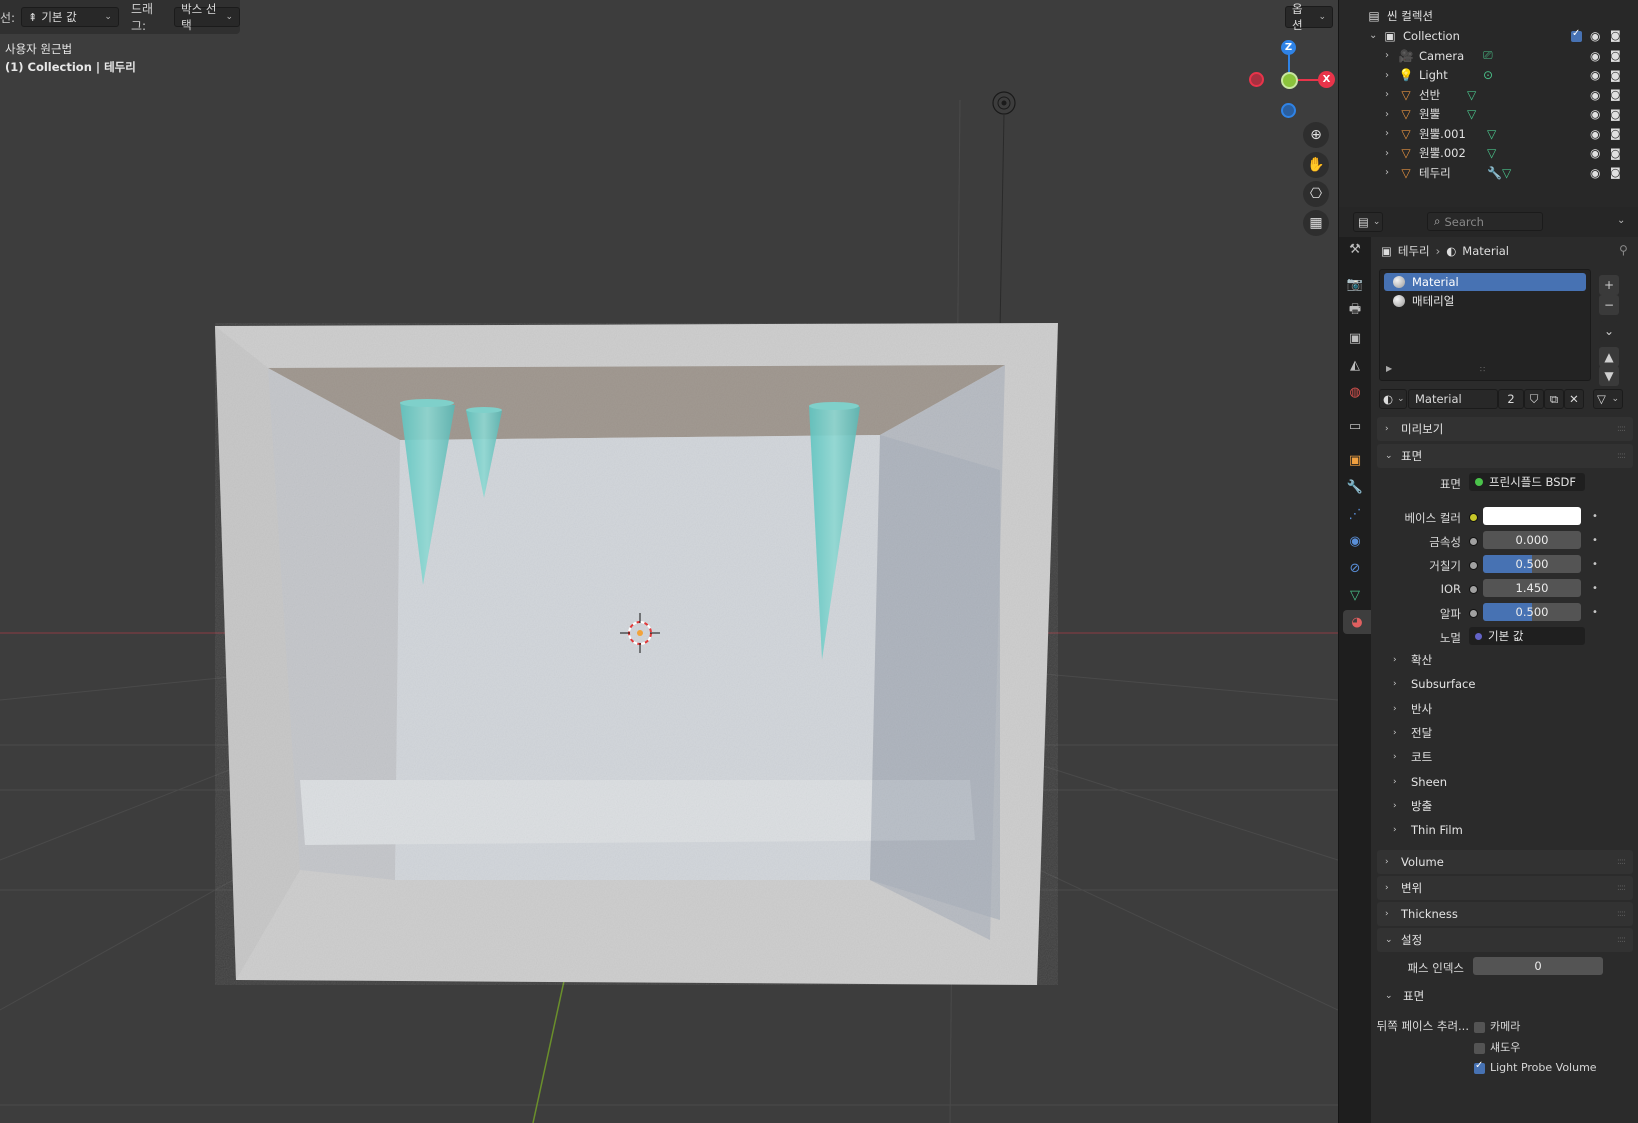 The width and height of the screenshot is (1638, 1123). I want to click on data-tab-icon: ▽, so click(1355, 595).